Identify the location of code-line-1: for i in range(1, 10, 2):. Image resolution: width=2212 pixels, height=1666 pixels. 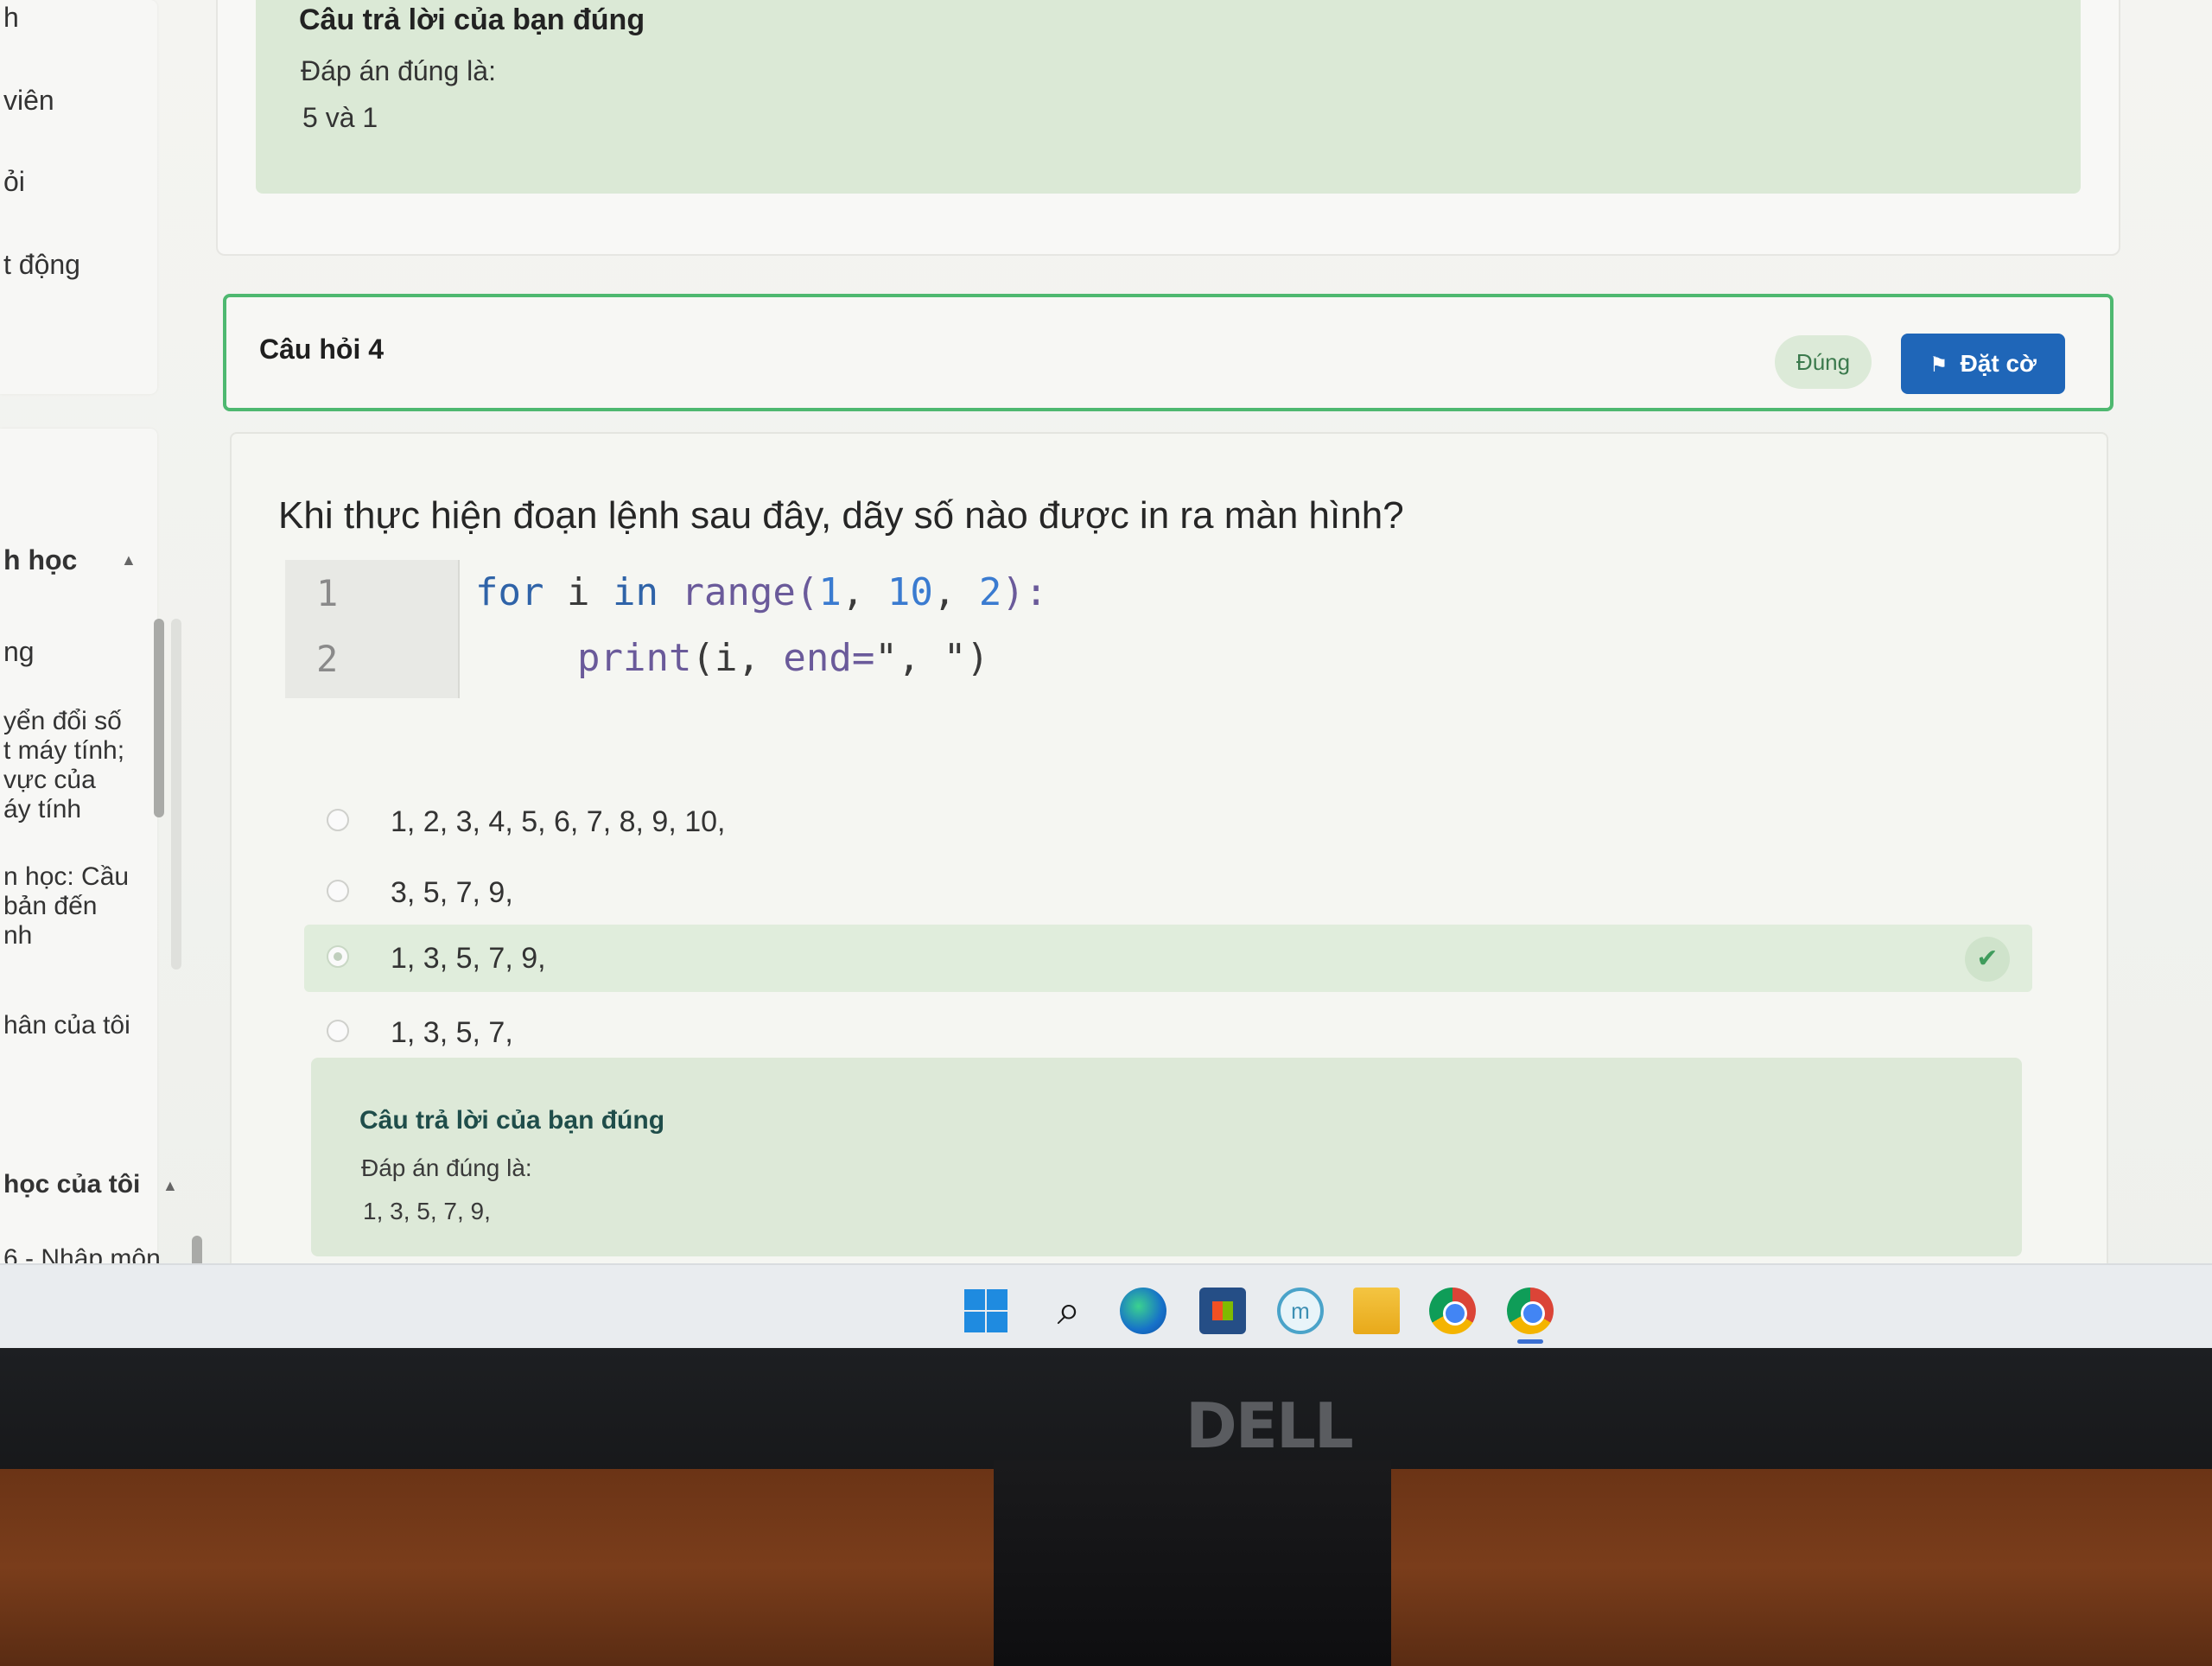
(761, 592).